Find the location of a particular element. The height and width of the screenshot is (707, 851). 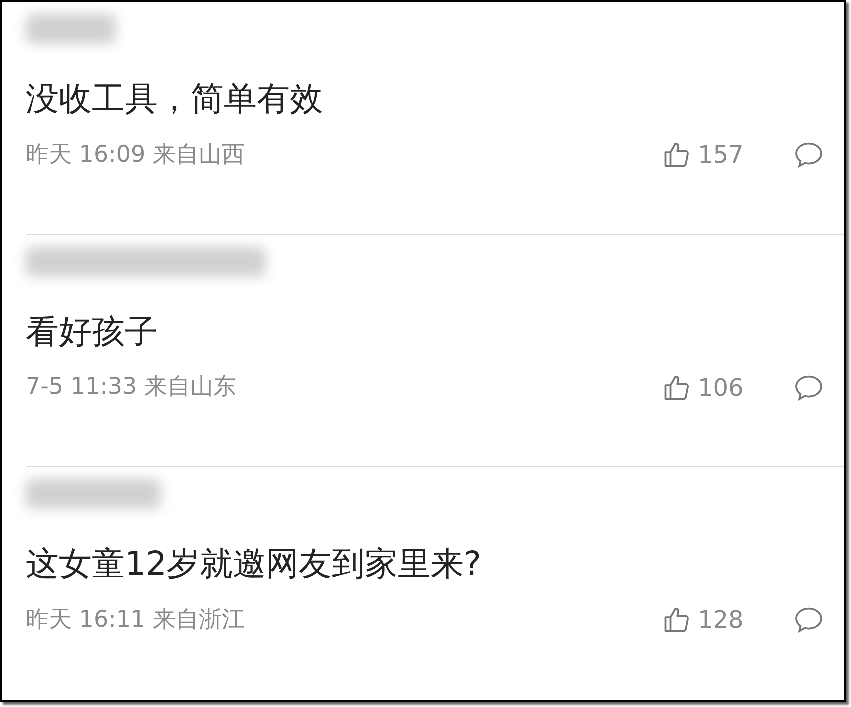

comment-text: 没收工具，简单有效 is located at coordinates (175, 99).